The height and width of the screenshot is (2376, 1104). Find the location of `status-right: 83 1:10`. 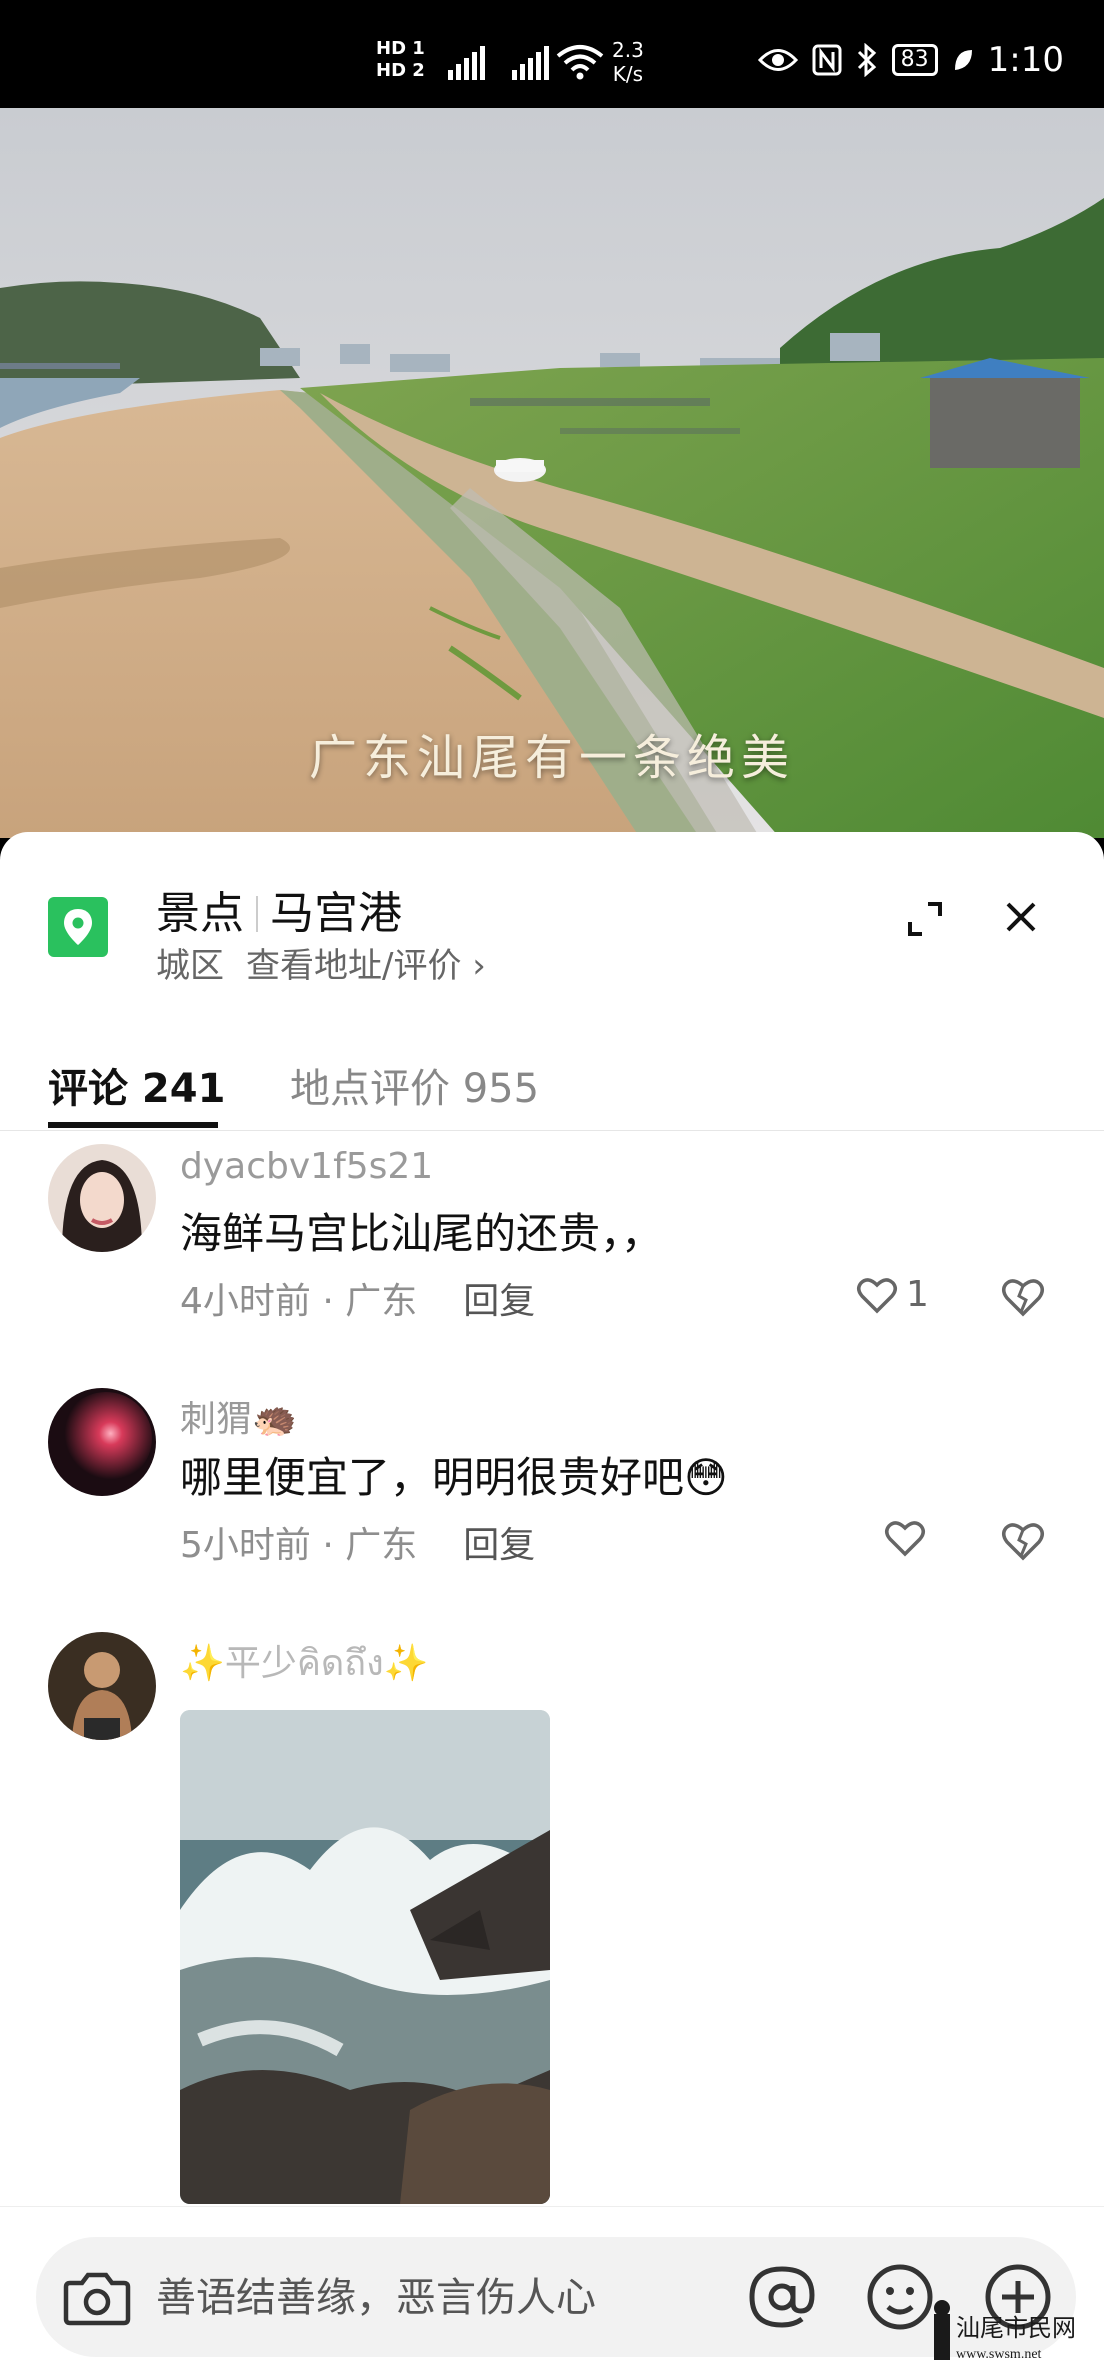

status-right: 83 1:10 is located at coordinates (910, 60).